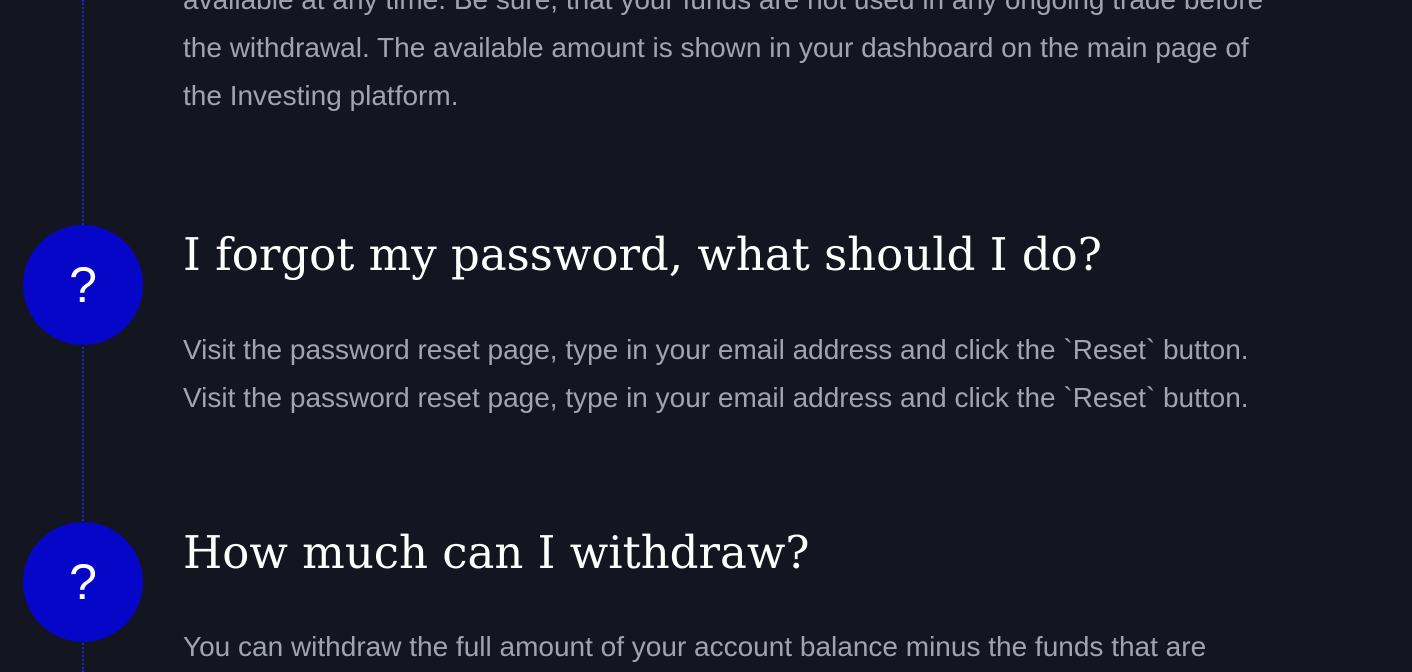  What do you see at coordinates (496, 553) in the screenshot?
I see `faq-question: How much can I withdraw?` at bounding box center [496, 553].